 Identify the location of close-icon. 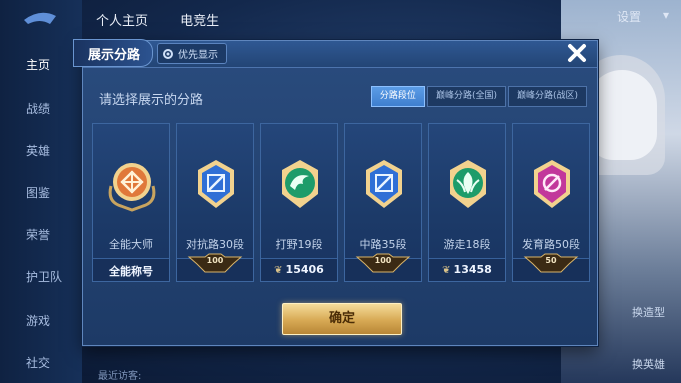
(577, 53).